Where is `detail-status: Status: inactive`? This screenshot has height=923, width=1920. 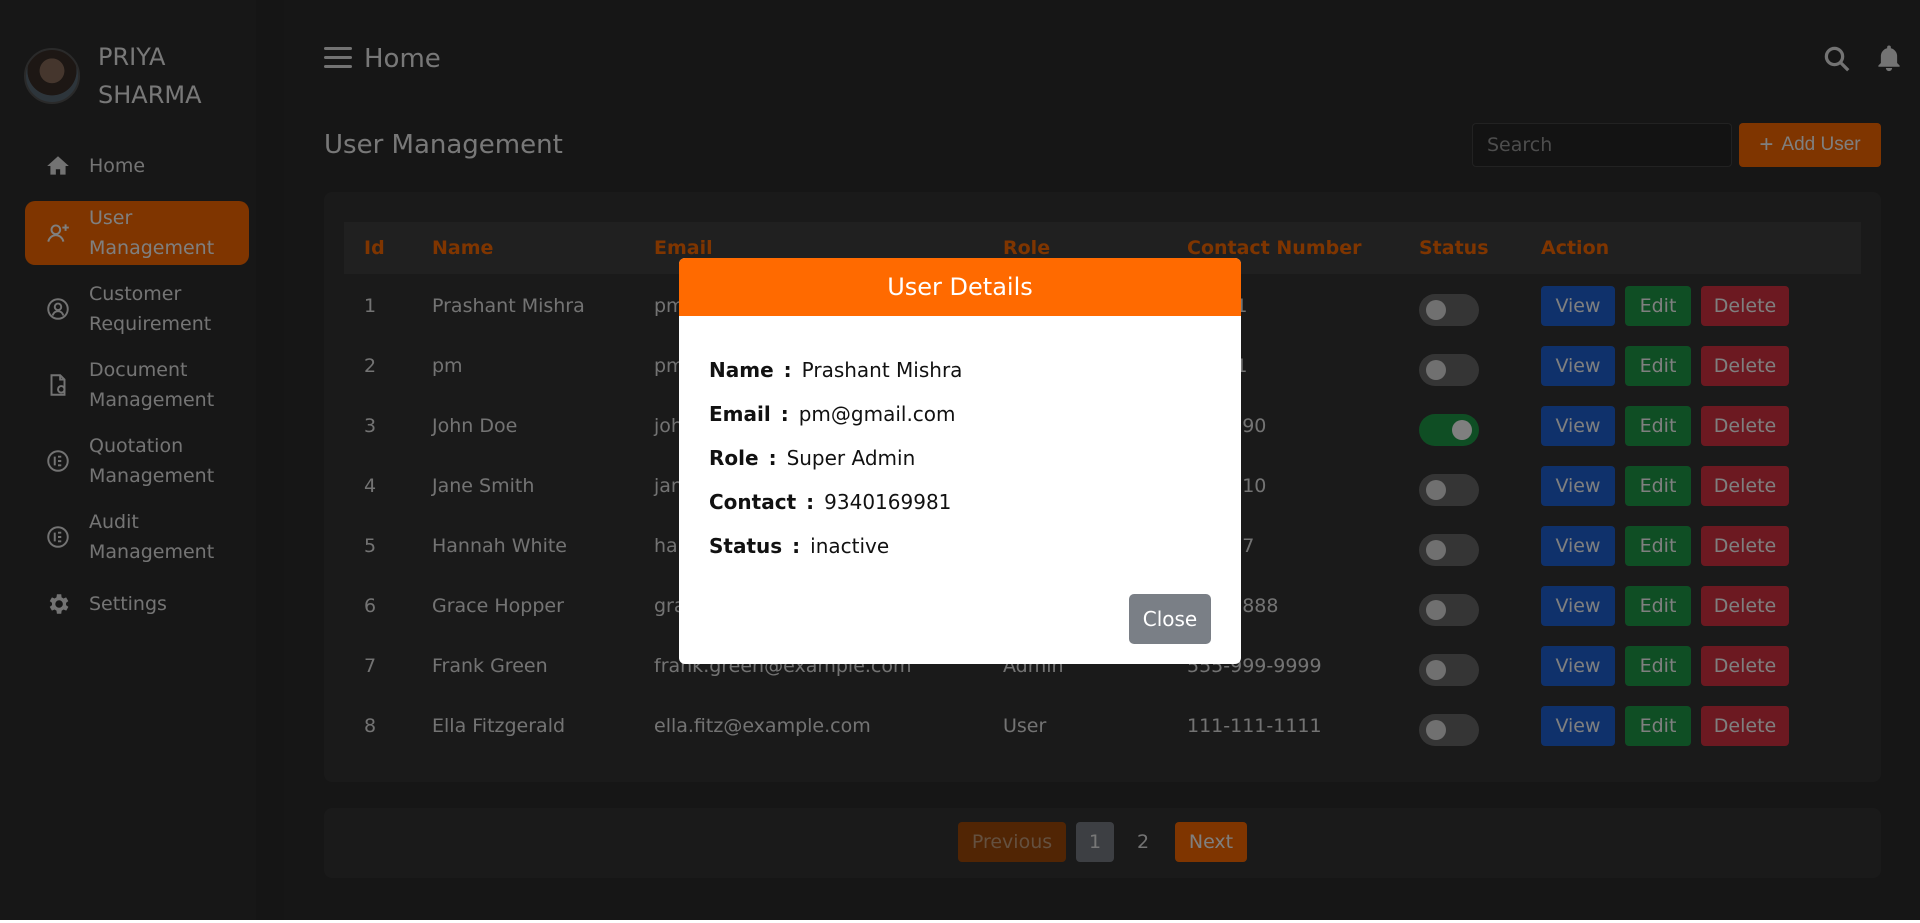 detail-status: Status: inactive is located at coordinates (960, 546).